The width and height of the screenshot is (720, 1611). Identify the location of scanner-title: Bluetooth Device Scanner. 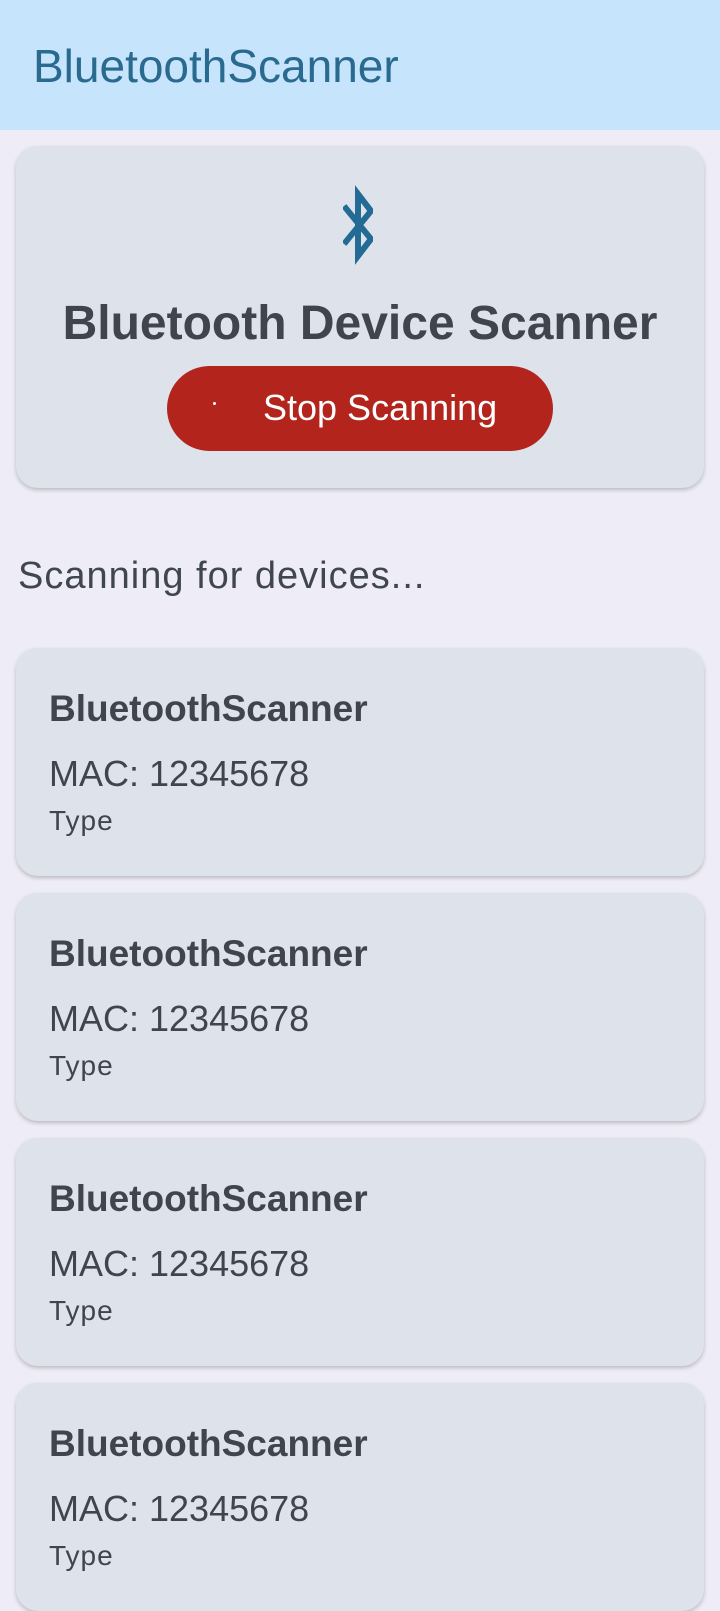
(360, 323).